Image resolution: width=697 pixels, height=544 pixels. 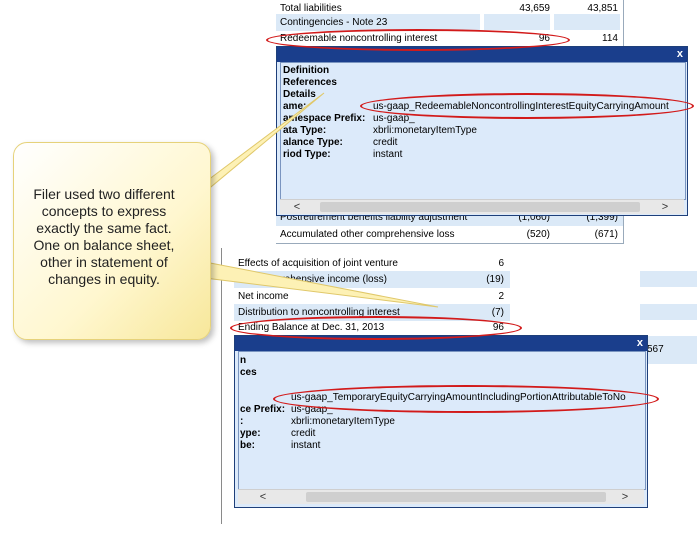 I want to click on callout-pointer-bottom, so click(x=321, y=284).